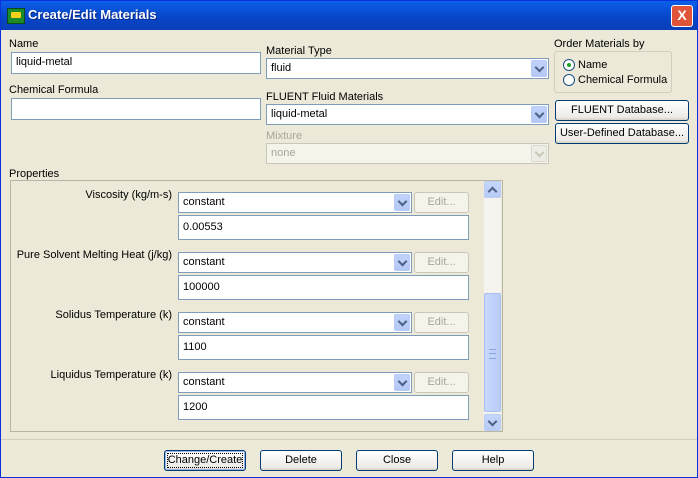 The image size is (698, 478). I want to click on solidus-temperature-label: Solidus Temperature (k), so click(113, 315).